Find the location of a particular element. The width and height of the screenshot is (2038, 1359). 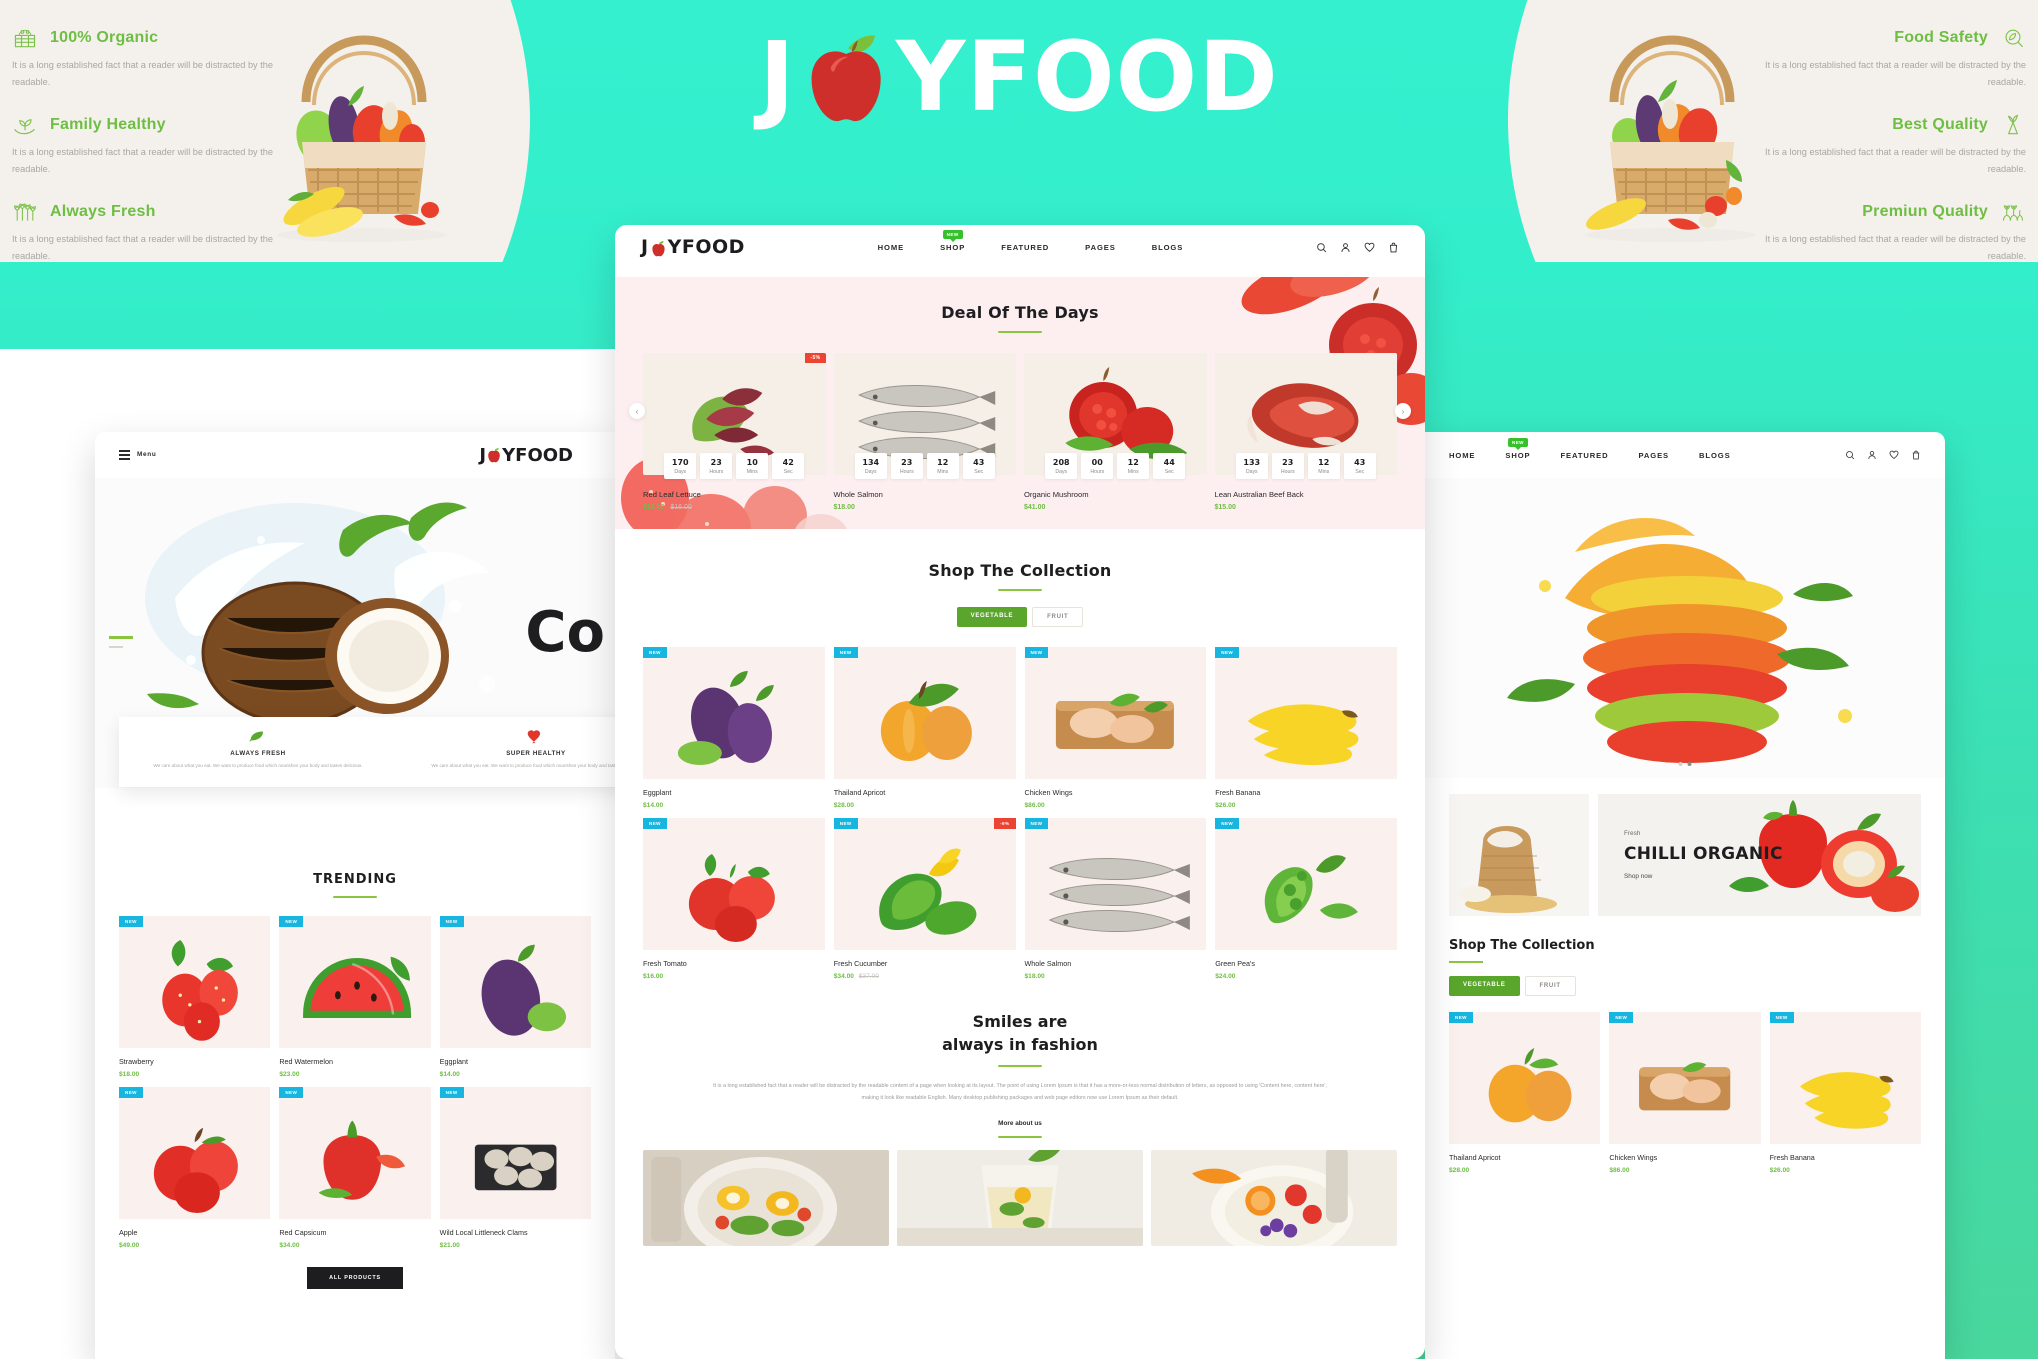

product-price: $28.00 is located at coordinates (843, 805).